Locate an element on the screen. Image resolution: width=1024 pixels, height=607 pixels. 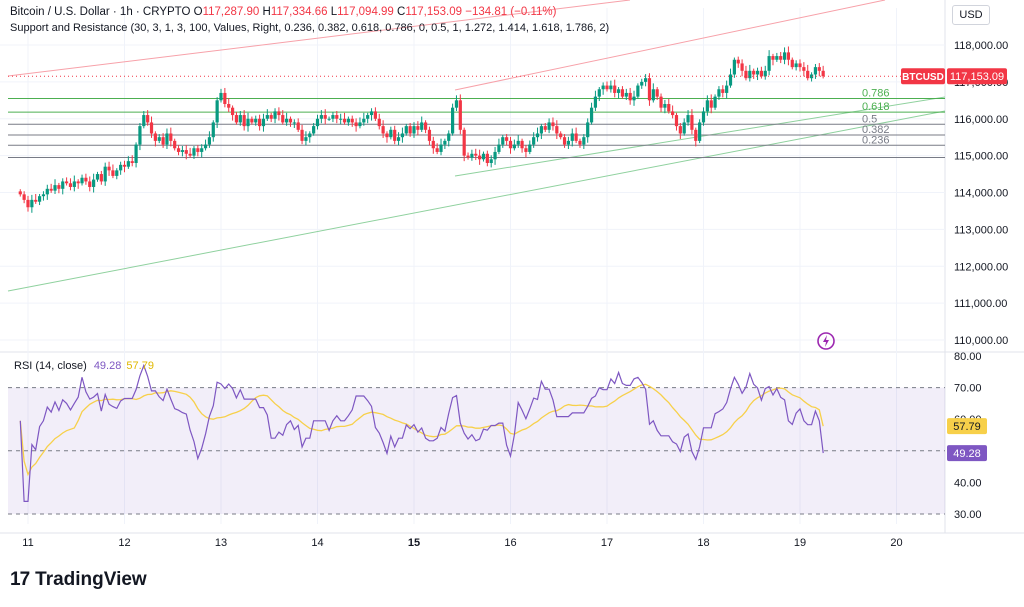
price-tick-label: 115,000.00 is located at coordinates (981, 157).